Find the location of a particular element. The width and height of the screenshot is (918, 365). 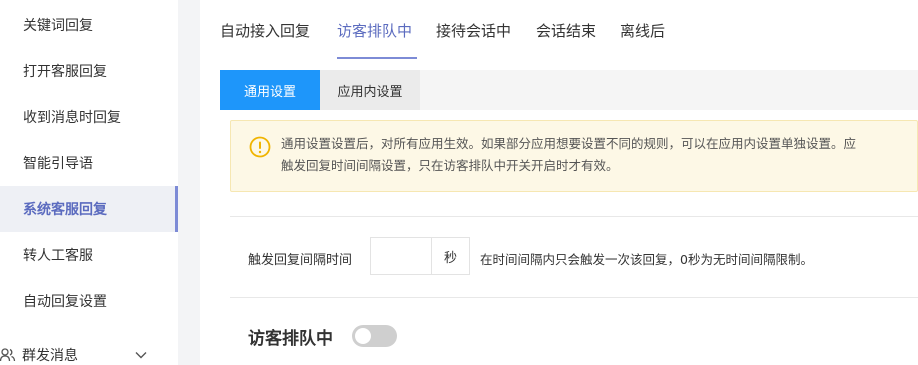

sidebar-item-transfer-human: 转人工客服 is located at coordinates (89, 255).